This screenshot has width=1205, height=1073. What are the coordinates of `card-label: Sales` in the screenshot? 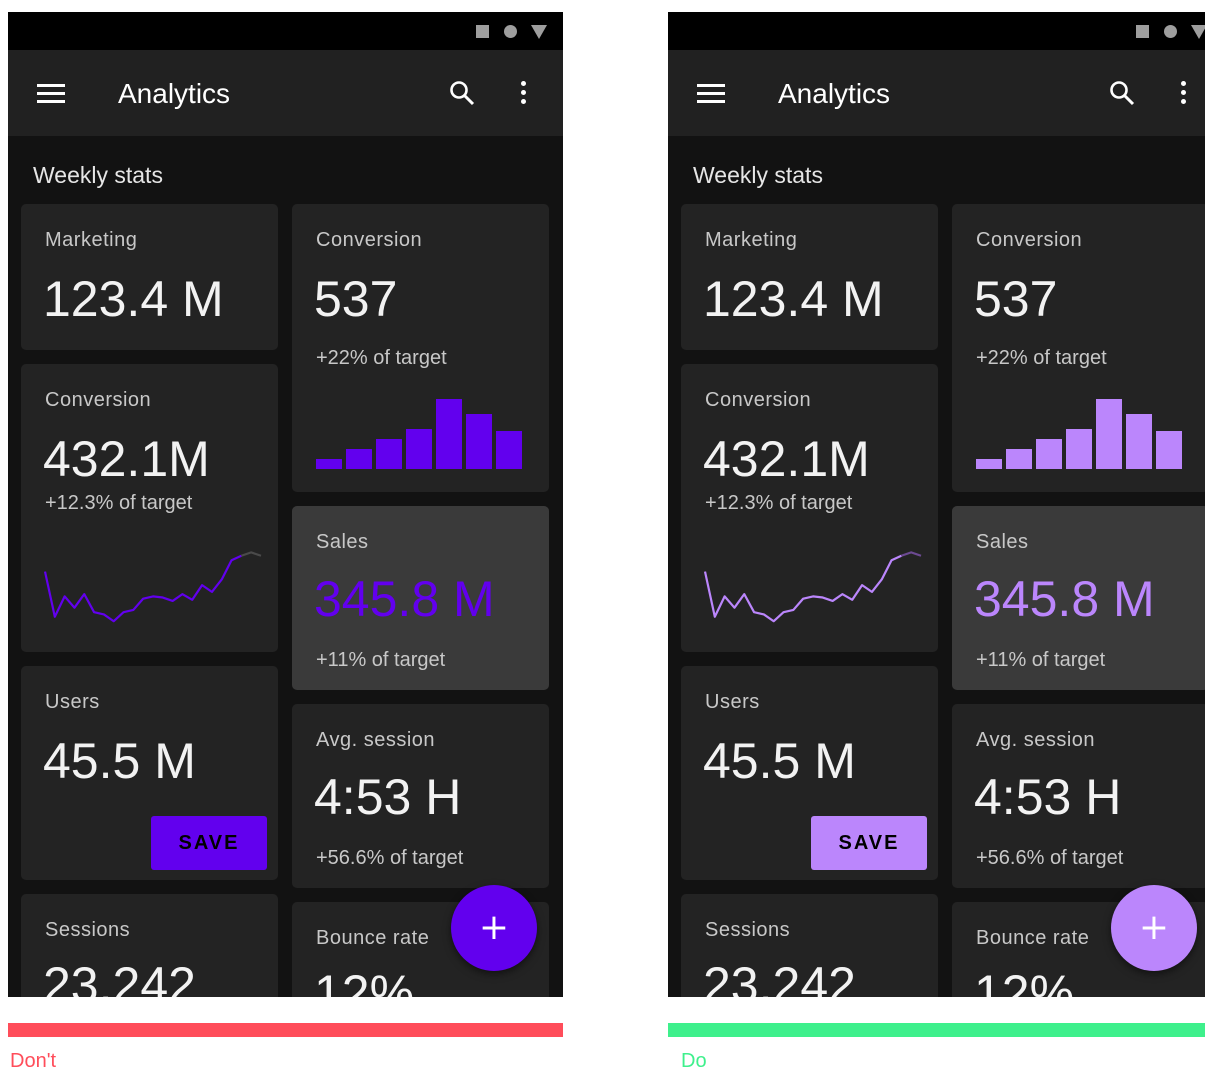 It's located at (1002, 542).